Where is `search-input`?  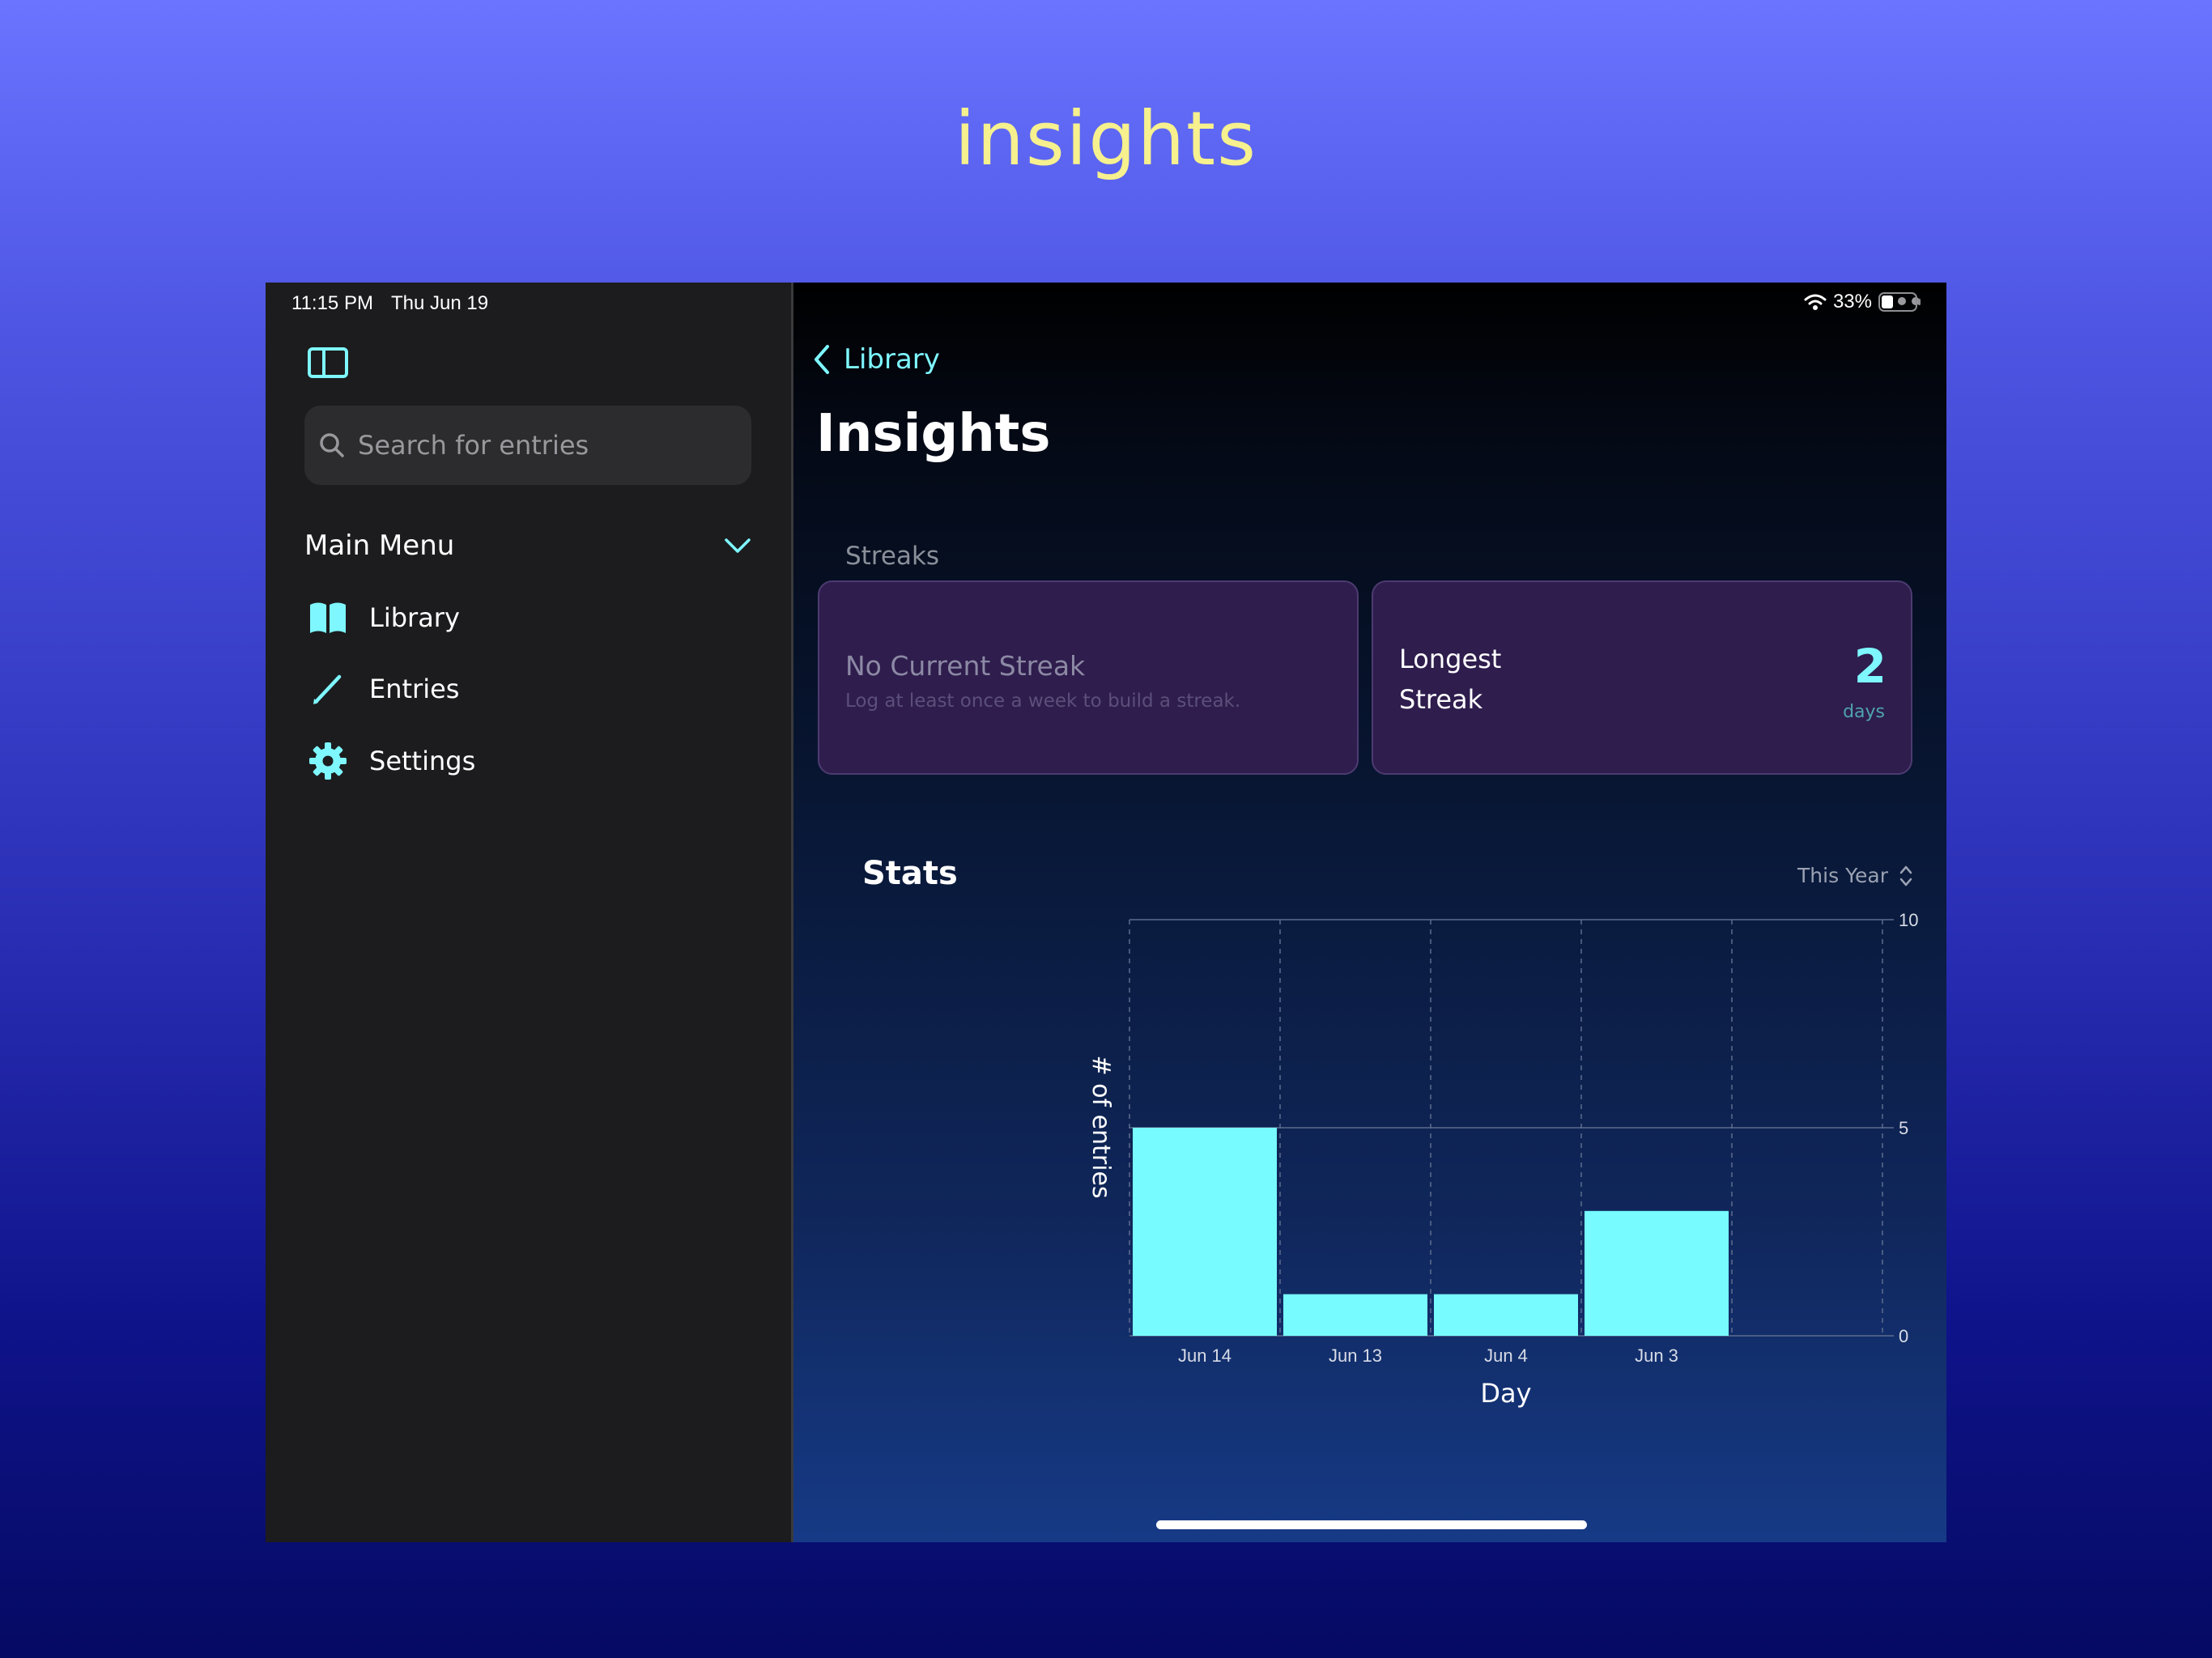 search-input is located at coordinates (553, 445).